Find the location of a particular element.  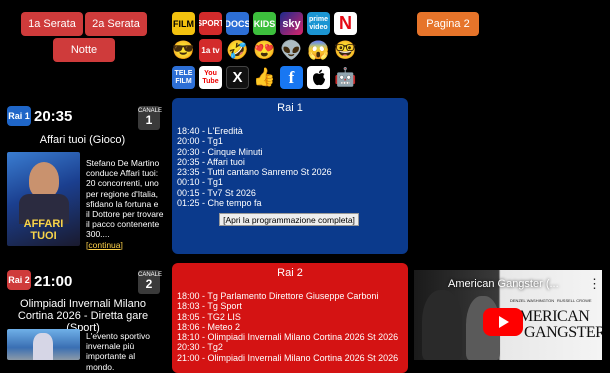

thumbnail-title-text: AFFARI TUOI is located at coordinates (43, 230).